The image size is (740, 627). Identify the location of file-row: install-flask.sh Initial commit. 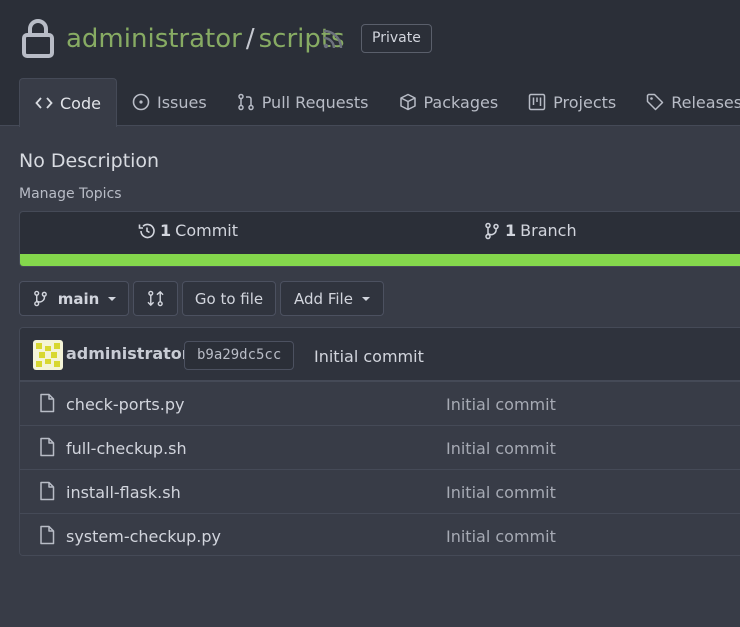
(380, 491).